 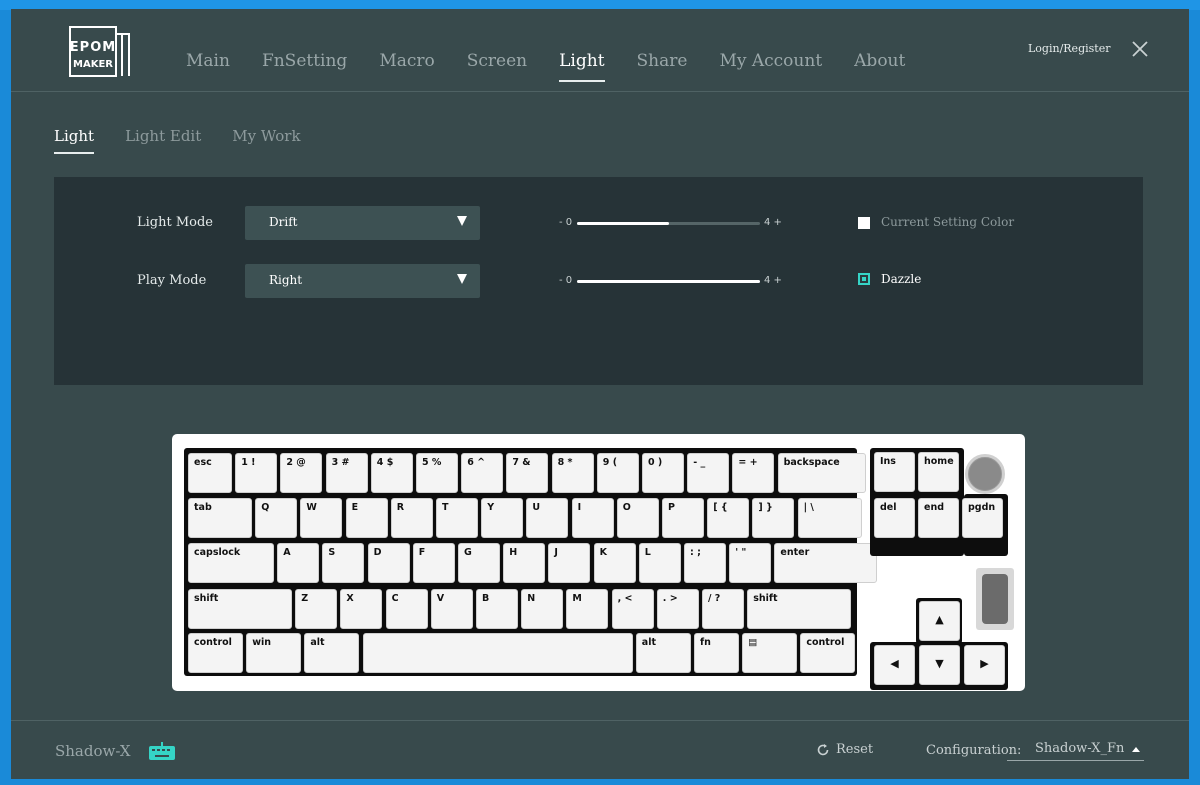 What do you see at coordinates (617, 473) in the screenshot?
I see `key: 9 (` at bounding box center [617, 473].